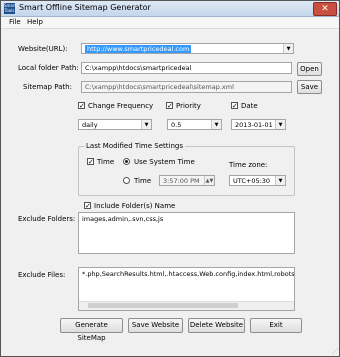 This screenshot has width=340, height=357. I want to click on include-folder-label: Include Folder(s) Name, so click(135, 206).